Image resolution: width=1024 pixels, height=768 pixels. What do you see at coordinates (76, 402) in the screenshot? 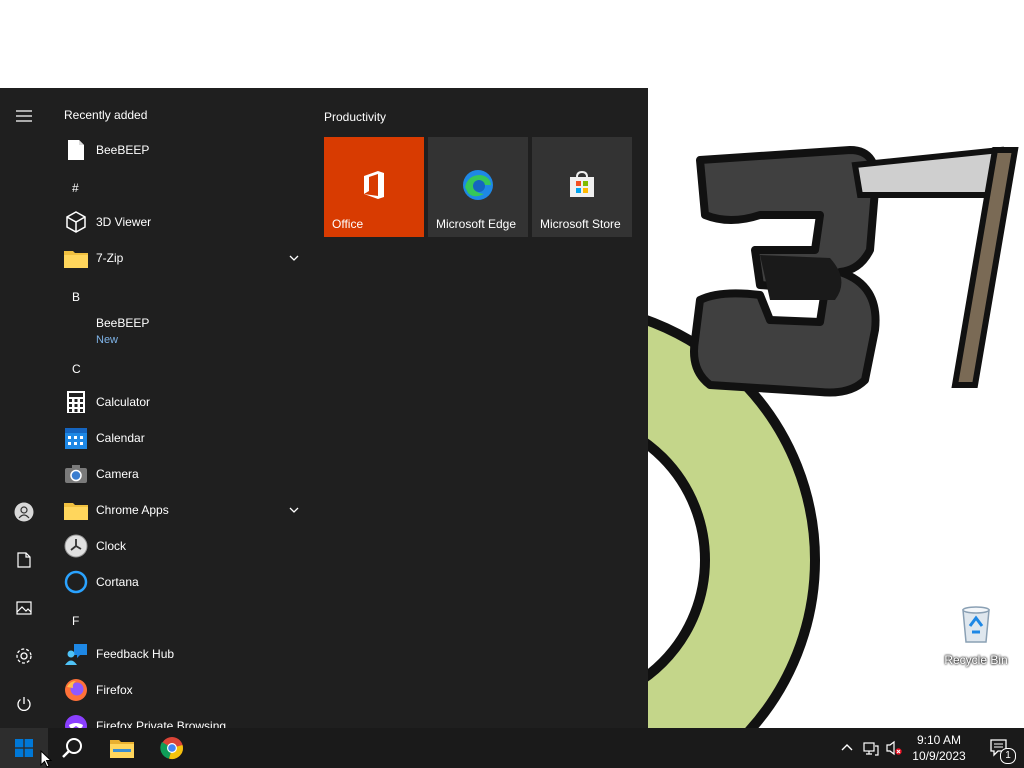
I see `calculator-icon` at bounding box center [76, 402].